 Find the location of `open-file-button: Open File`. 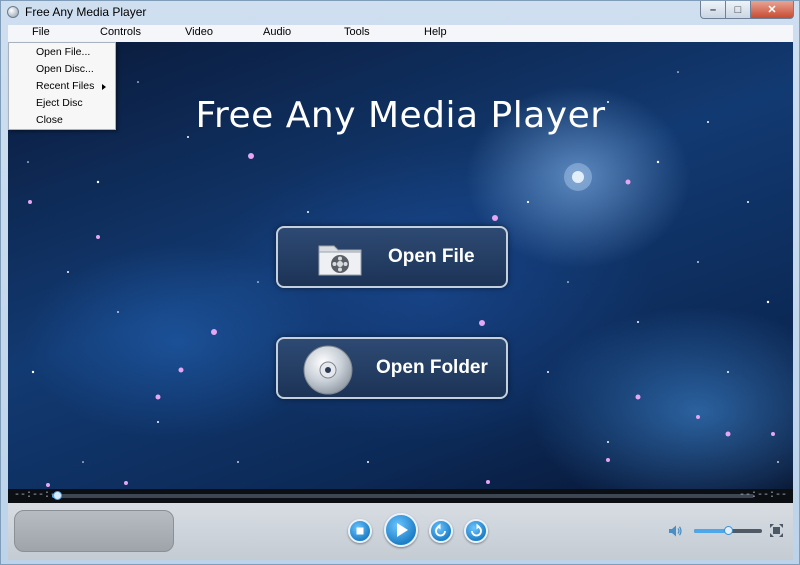

open-file-button: Open File is located at coordinates (392, 257).